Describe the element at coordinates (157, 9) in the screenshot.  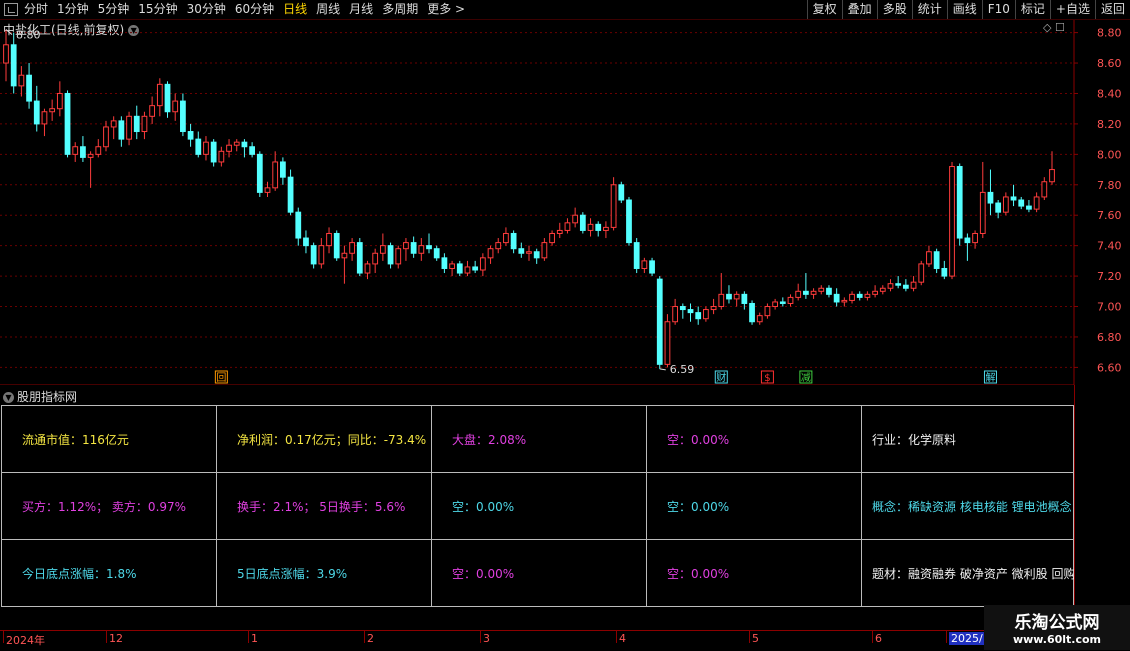
I see `period-tab: 15分钟` at that location.